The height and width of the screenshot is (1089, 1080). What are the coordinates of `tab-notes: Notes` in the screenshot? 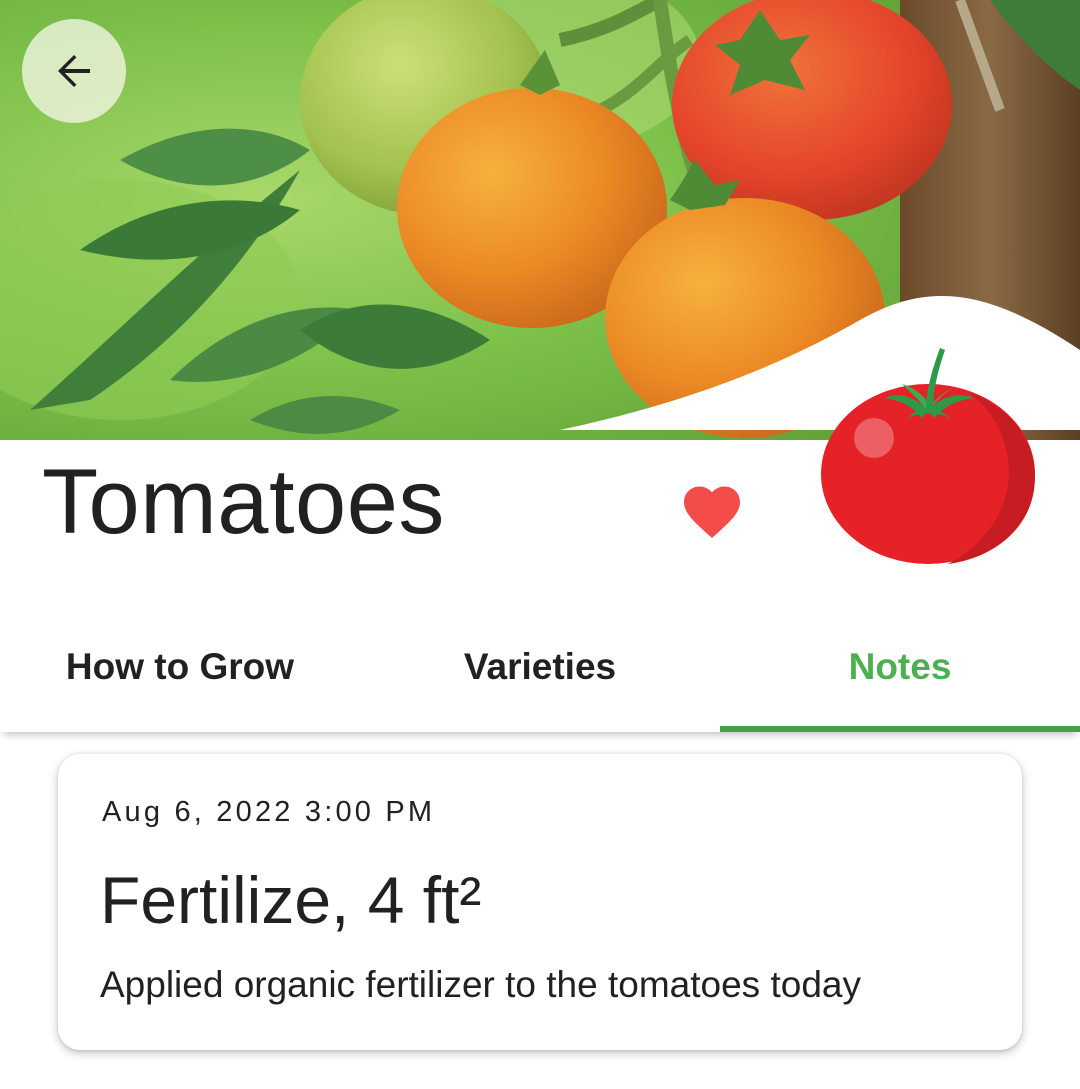 It's located at (900, 671).